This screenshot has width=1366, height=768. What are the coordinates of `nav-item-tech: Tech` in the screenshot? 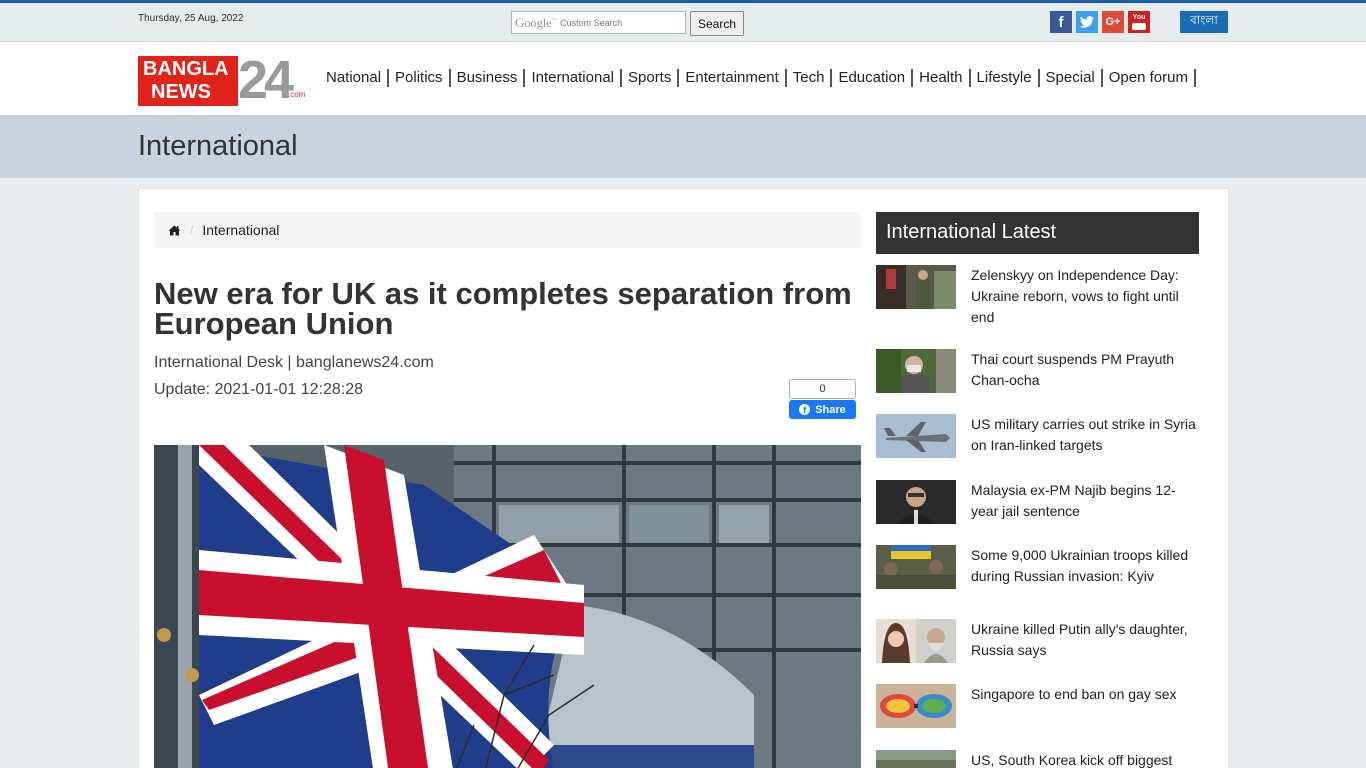 It's located at (810, 78).